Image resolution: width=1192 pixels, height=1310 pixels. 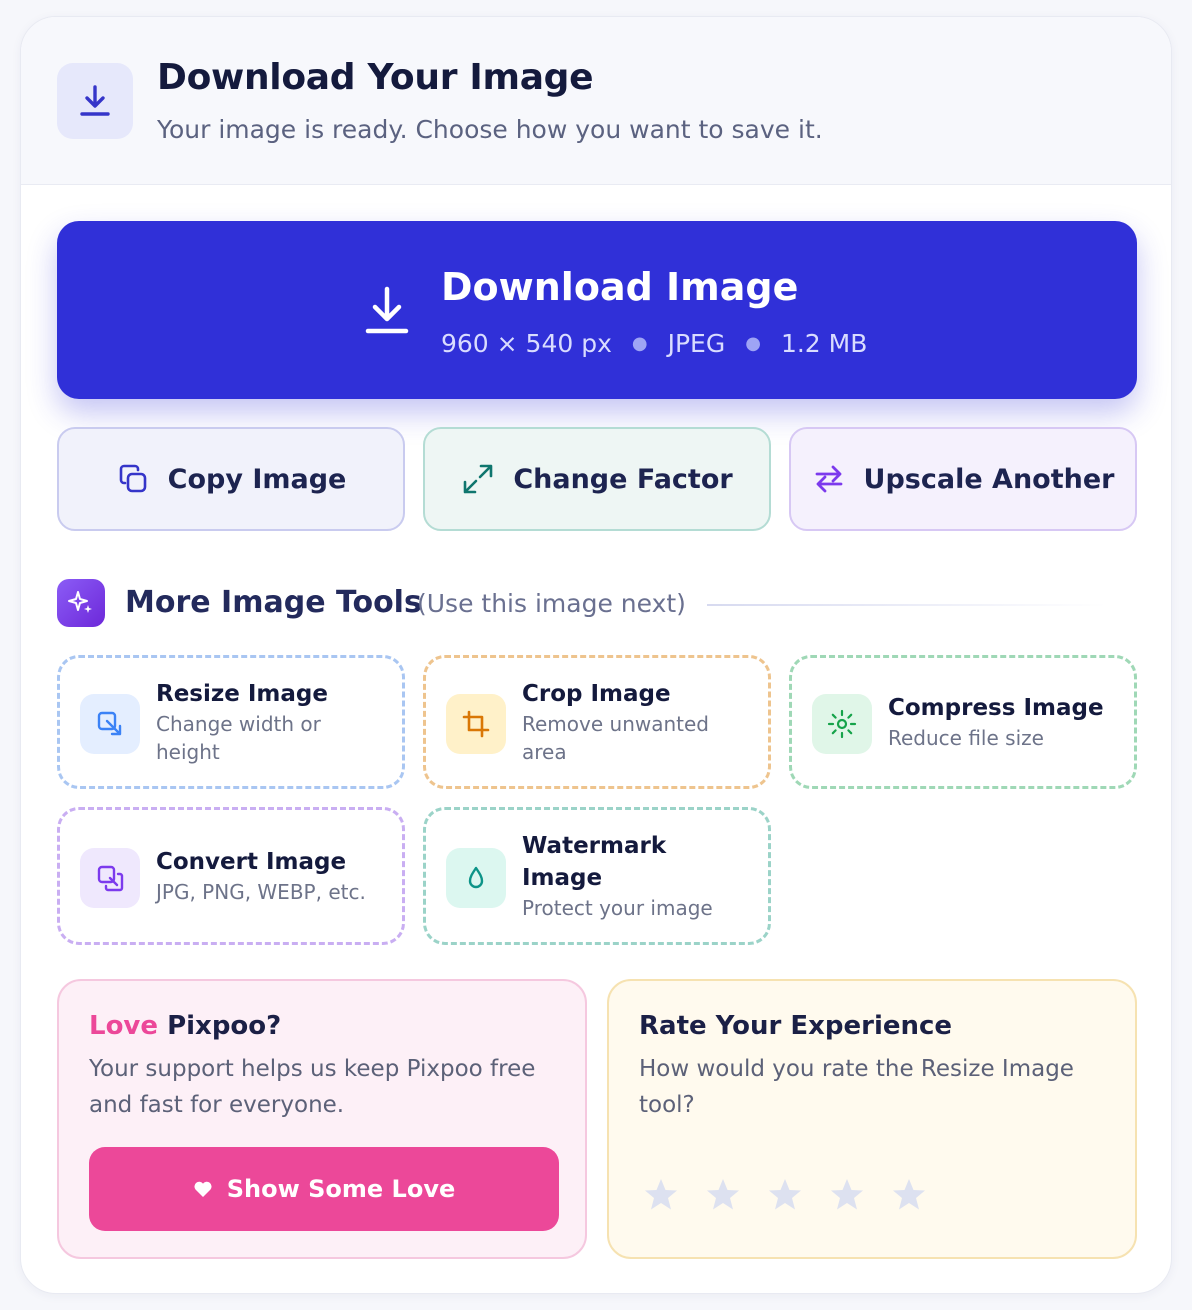 What do you see at coordinates (478, 479) in the screenshot?
I see `expand-icon` at bounding box center [478, 479].